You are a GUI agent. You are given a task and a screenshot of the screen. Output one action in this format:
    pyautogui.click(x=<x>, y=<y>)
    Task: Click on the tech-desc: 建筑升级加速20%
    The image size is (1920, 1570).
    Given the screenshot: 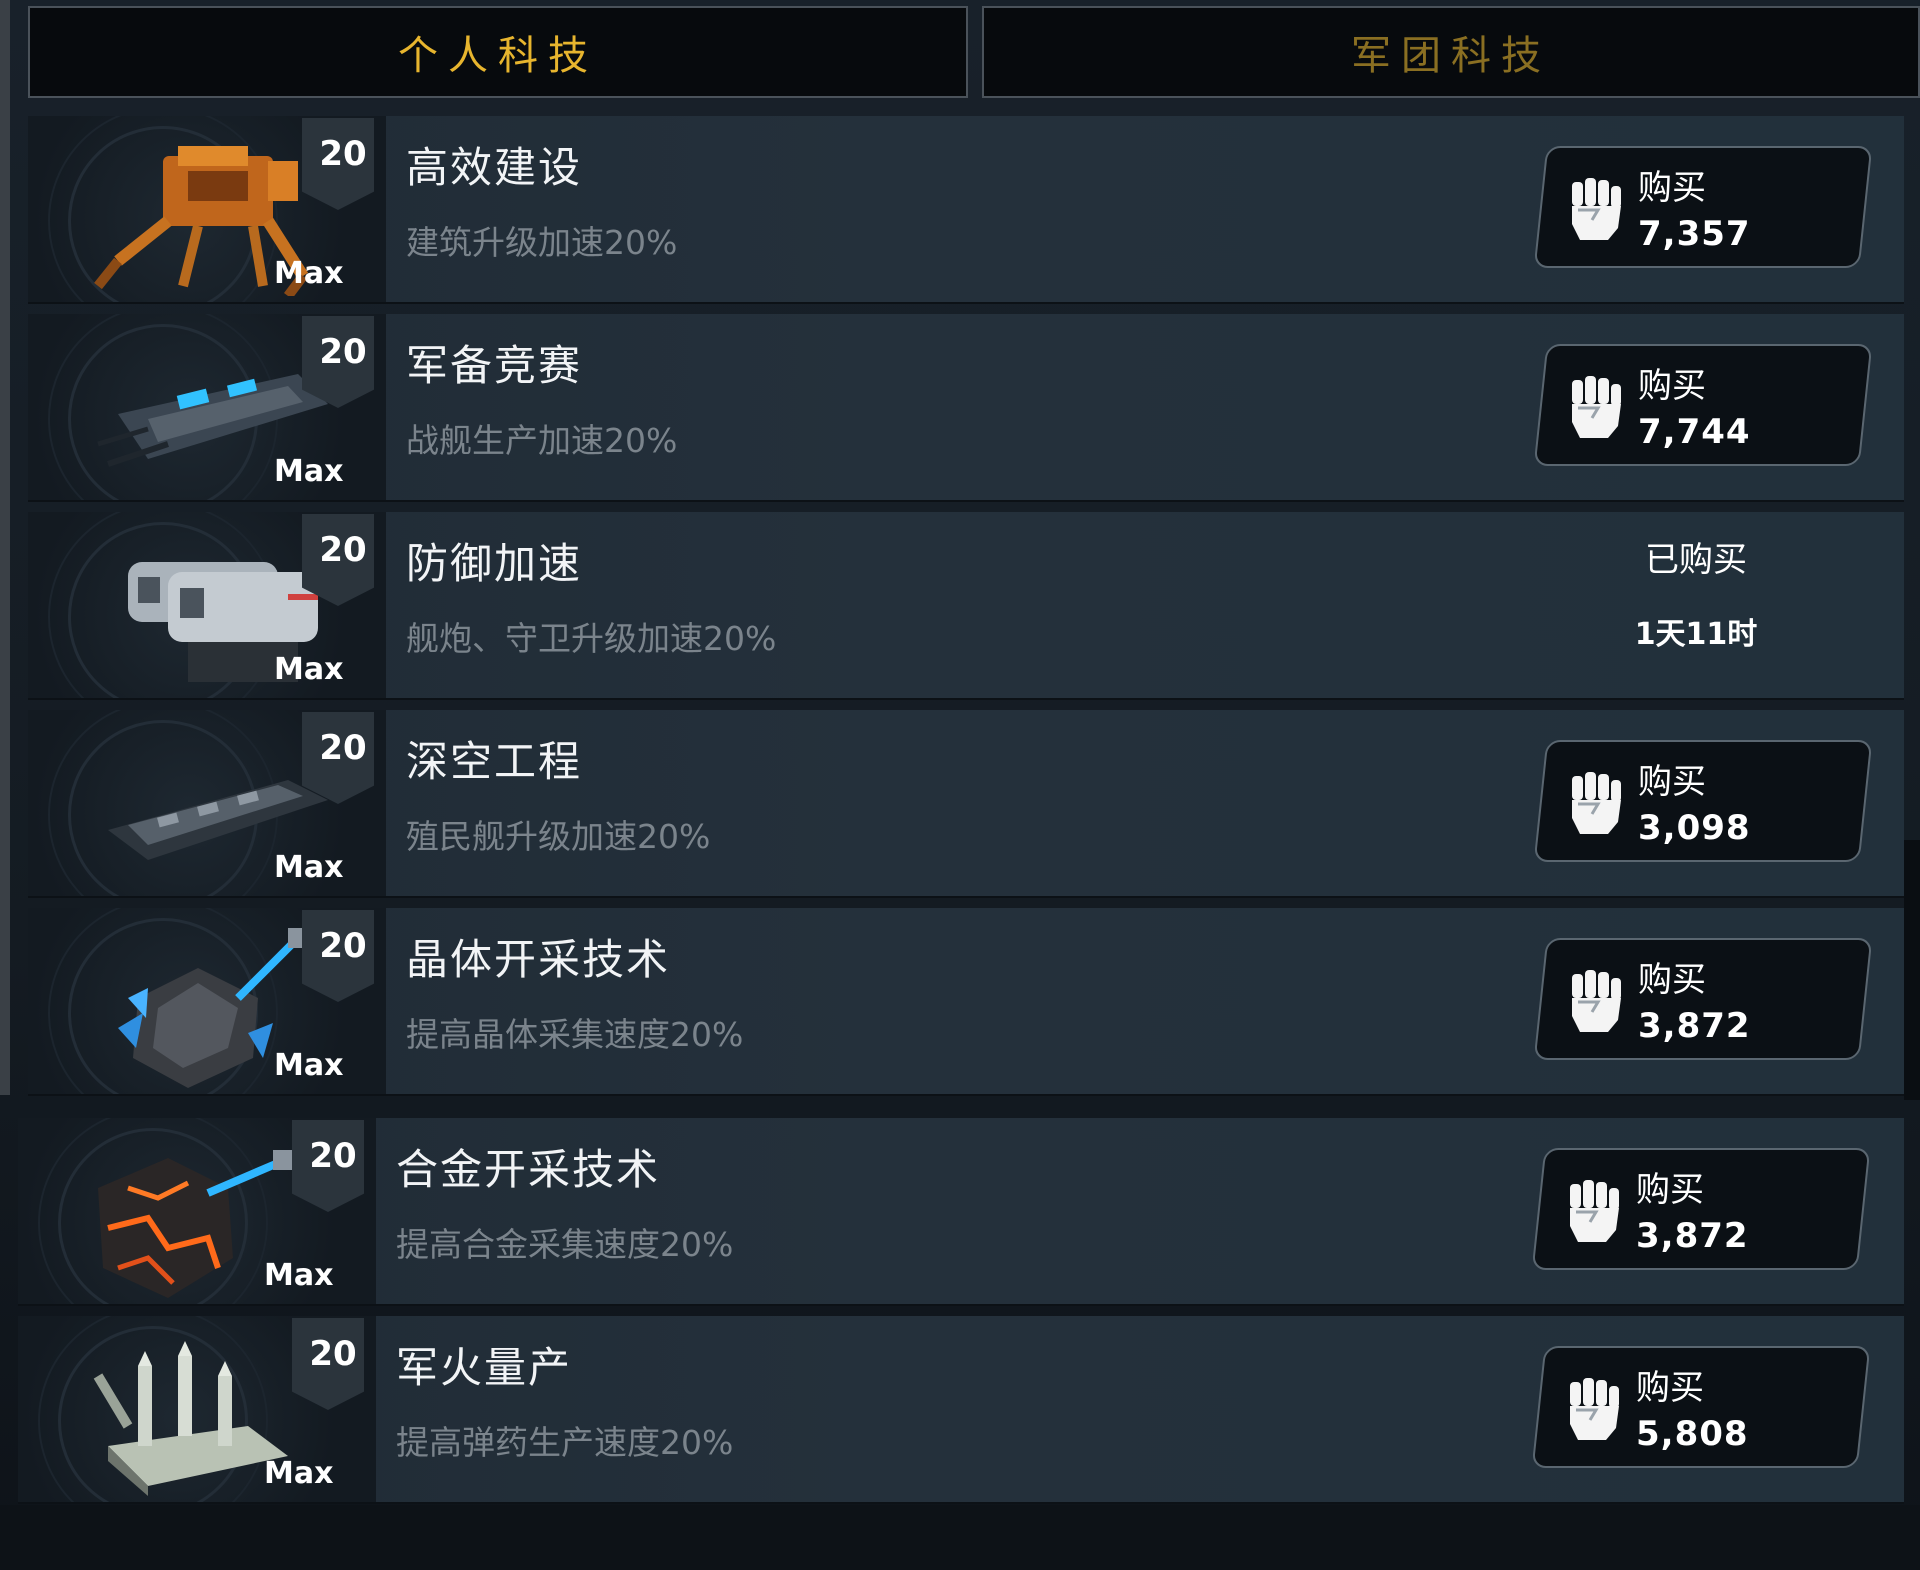 What is the action you would take?
    pyautogui.click(x=542, y=242)
    